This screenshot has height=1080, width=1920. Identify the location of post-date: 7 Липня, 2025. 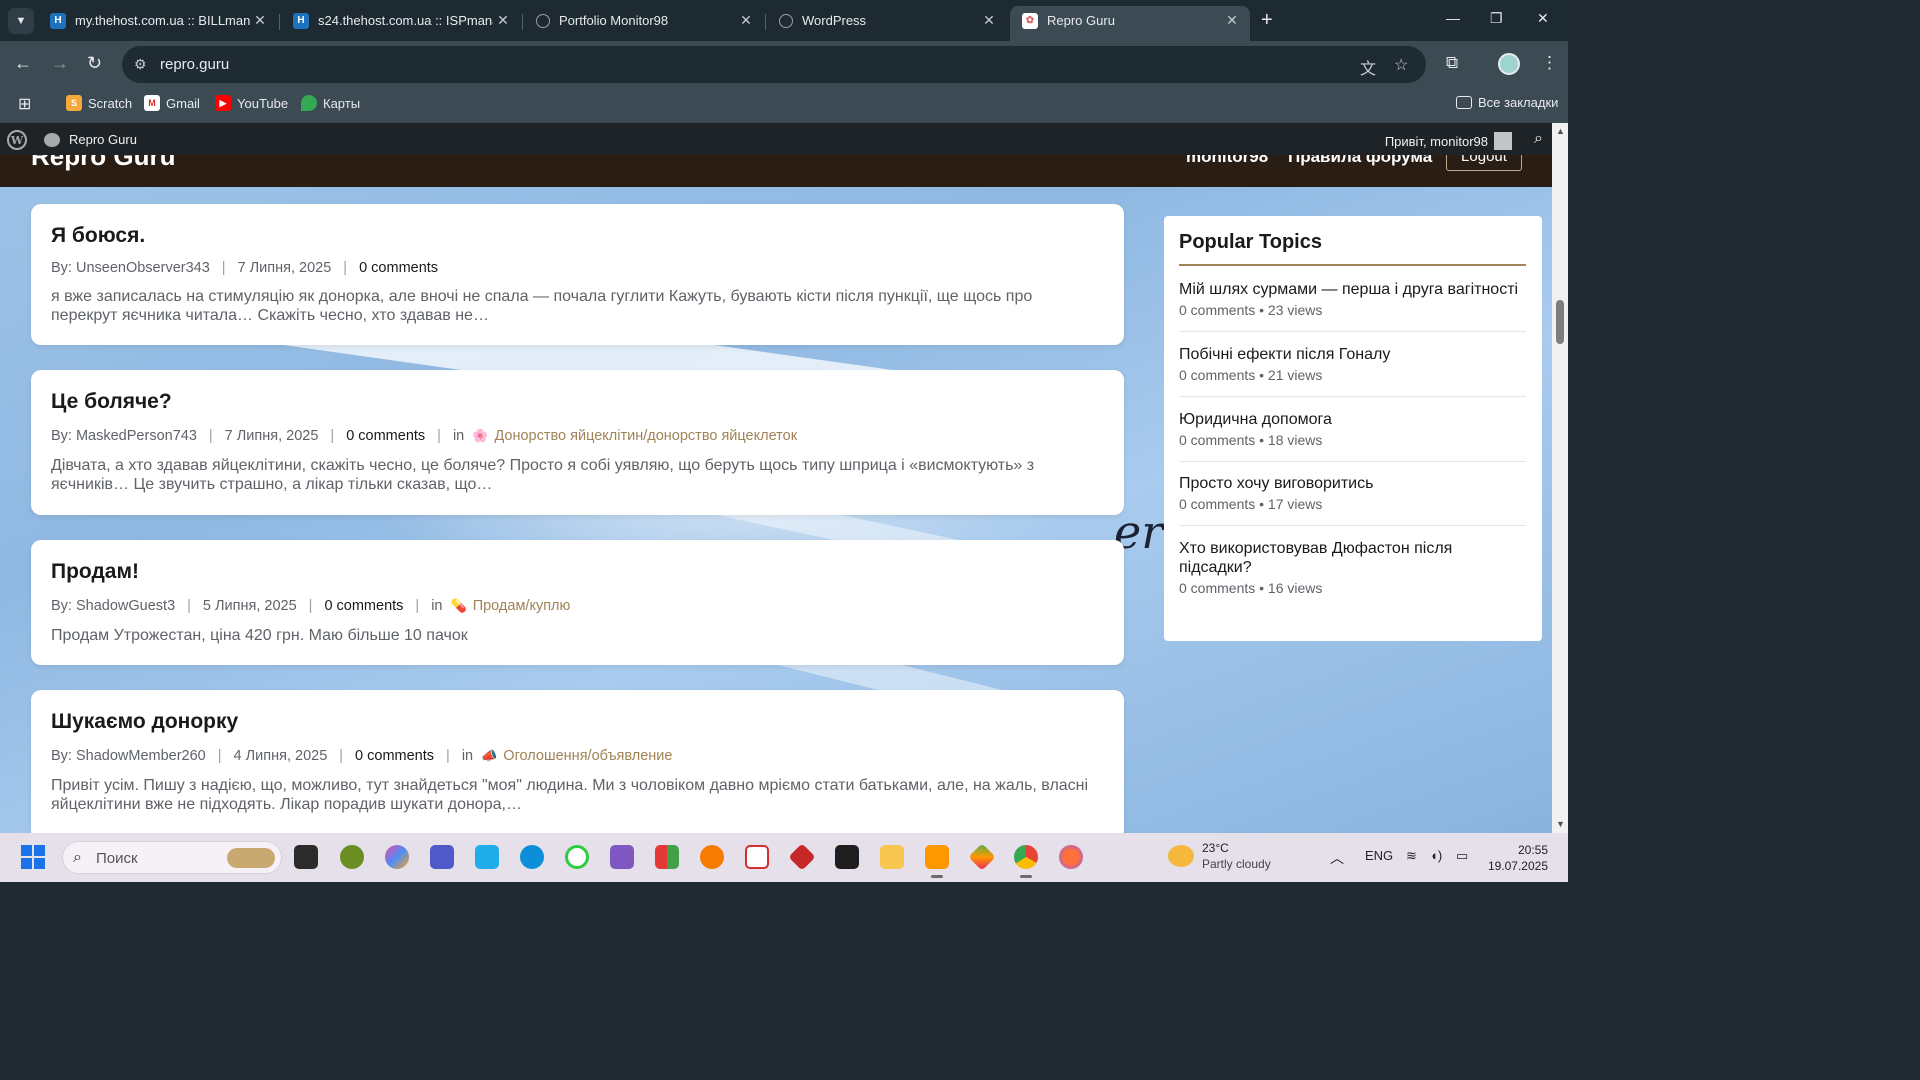
(284, 268).